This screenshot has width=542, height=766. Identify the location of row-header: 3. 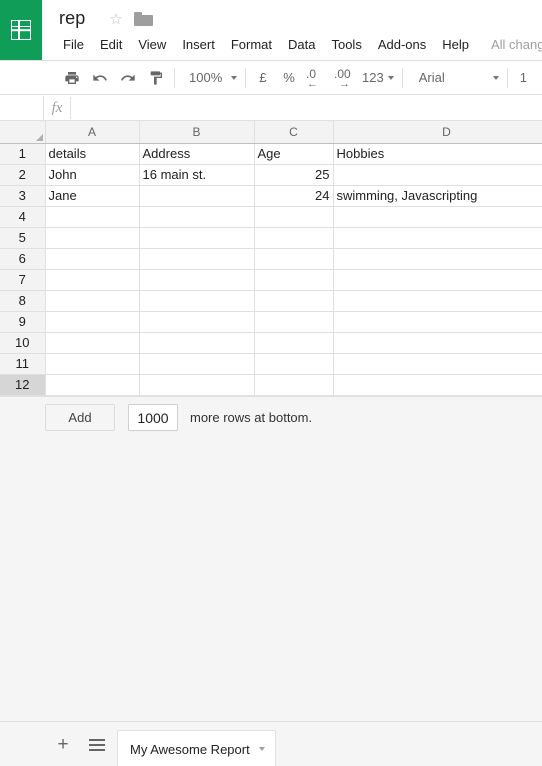
(23, 196).